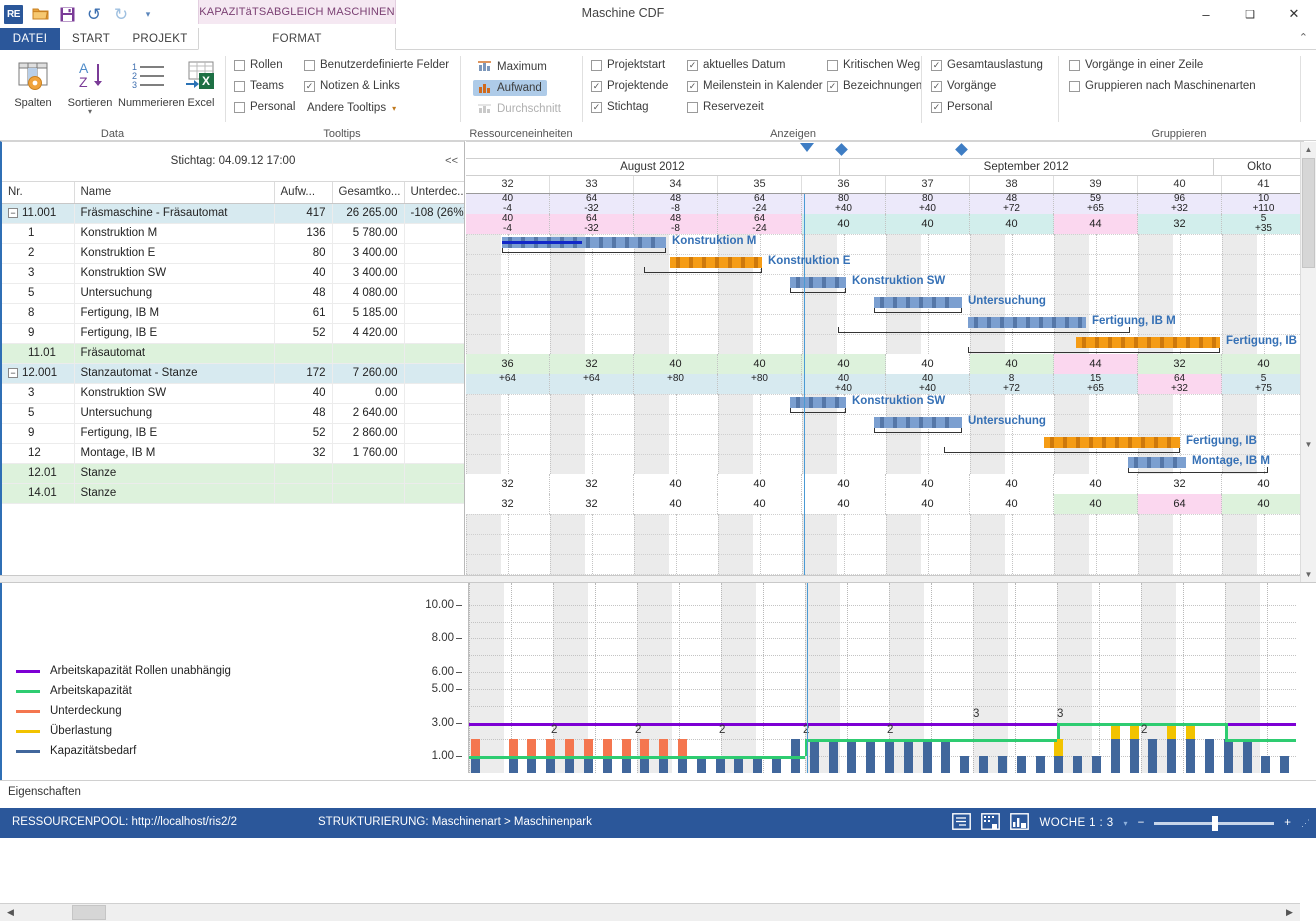 The width and height of the screenshot is (1316, 921). I want to click on week-number: 36, so click(844, 184).